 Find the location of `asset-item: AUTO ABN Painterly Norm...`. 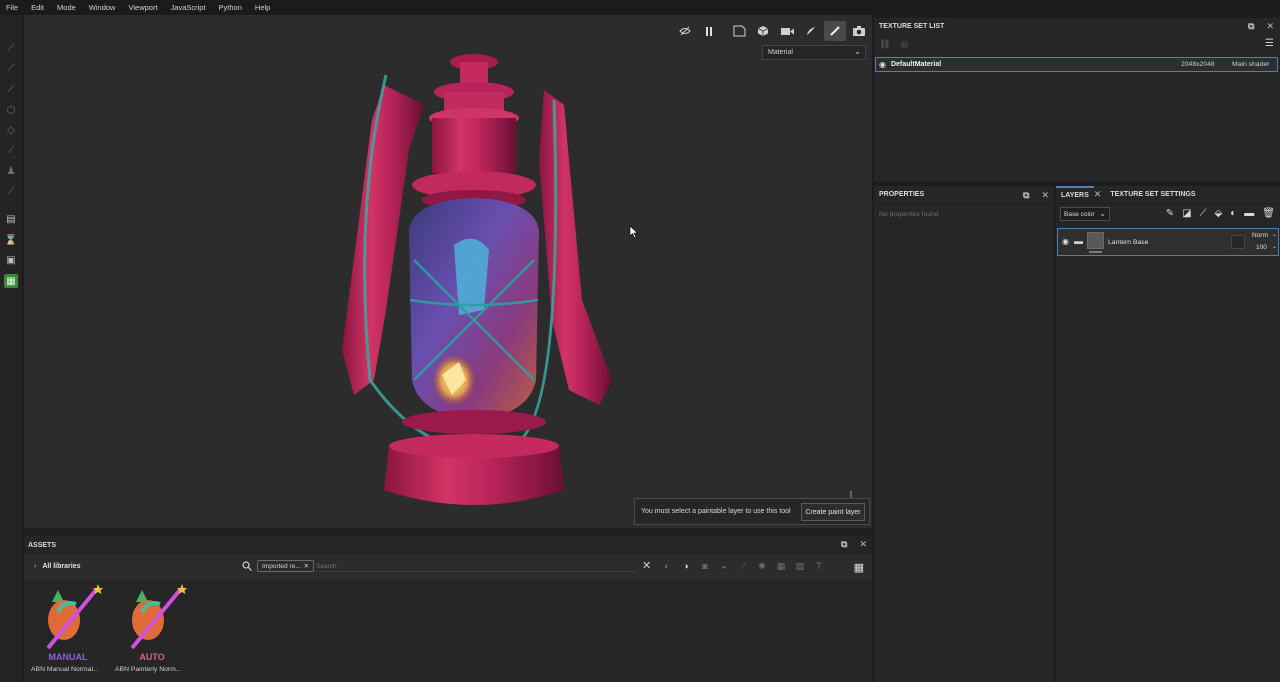

asset-item: AUTO ABN Painterly Norm... is located at coordinates (151, 630).